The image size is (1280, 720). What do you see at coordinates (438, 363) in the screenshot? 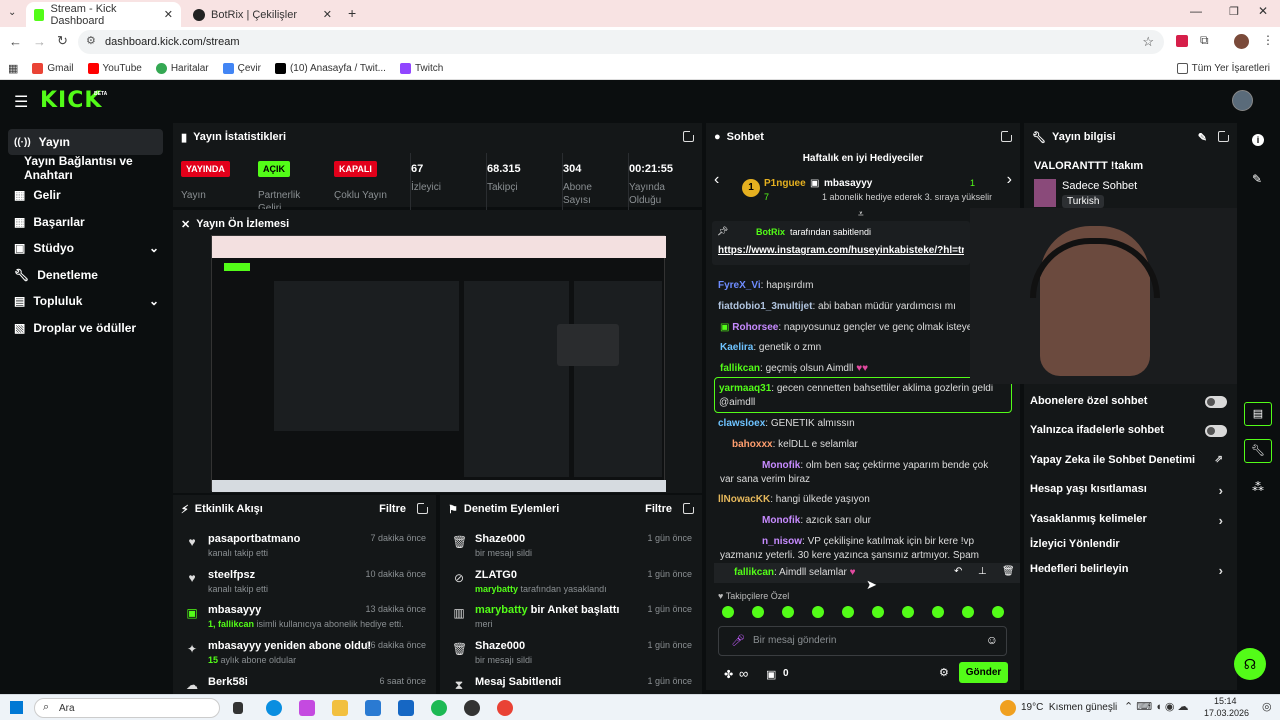
I see `stream-preview-video` at bounding box center [438, 363].